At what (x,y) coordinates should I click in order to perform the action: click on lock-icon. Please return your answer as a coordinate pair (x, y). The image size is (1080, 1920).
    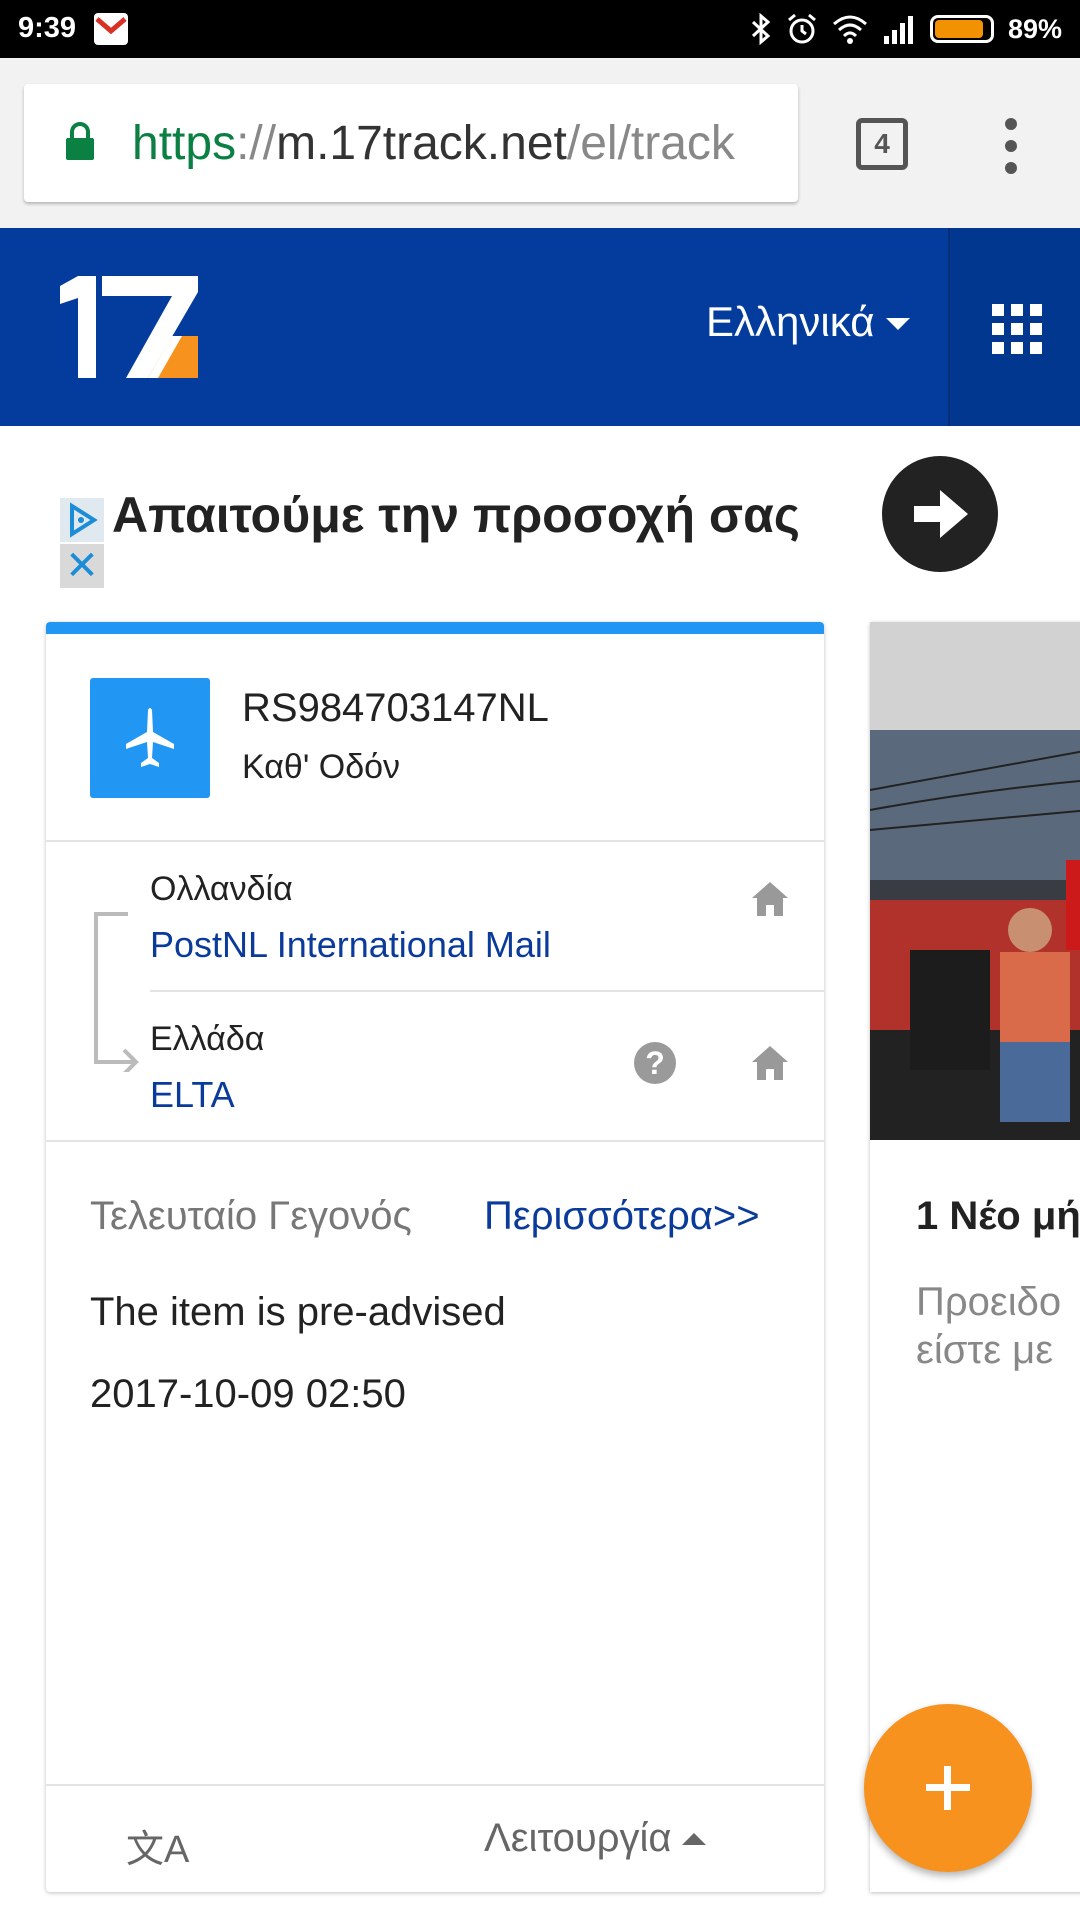
    Looking at the image, I should click on (80, 141).